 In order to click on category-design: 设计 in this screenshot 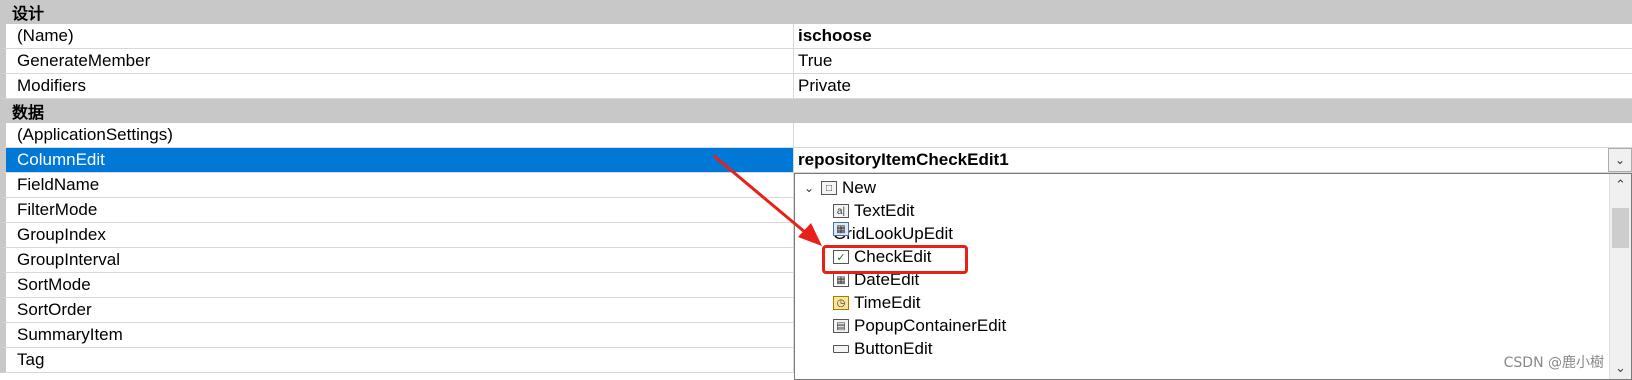, I will do `click(816, 12)`.